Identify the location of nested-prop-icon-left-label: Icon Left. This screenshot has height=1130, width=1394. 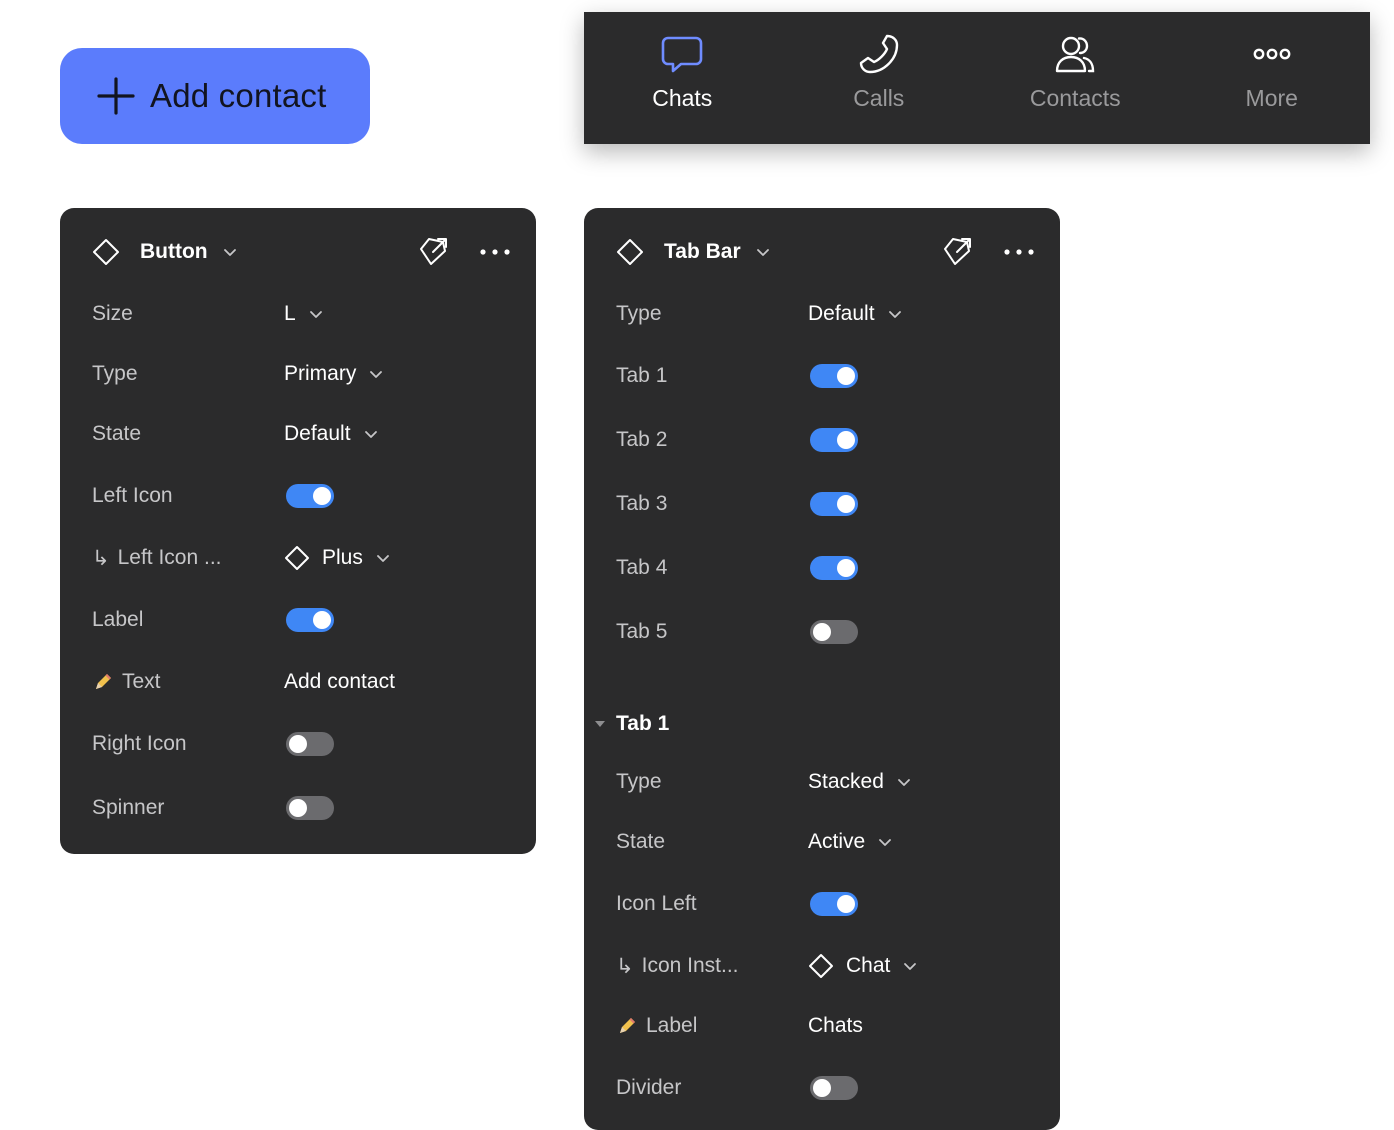
(656, 903).